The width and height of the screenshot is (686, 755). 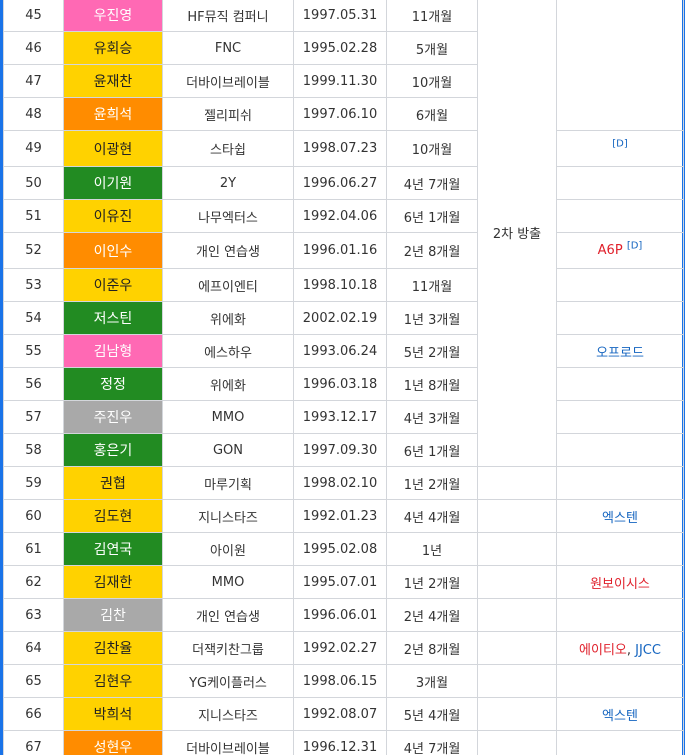 I want to click on trainee-name: 김현우, so click(x=113, y=681).